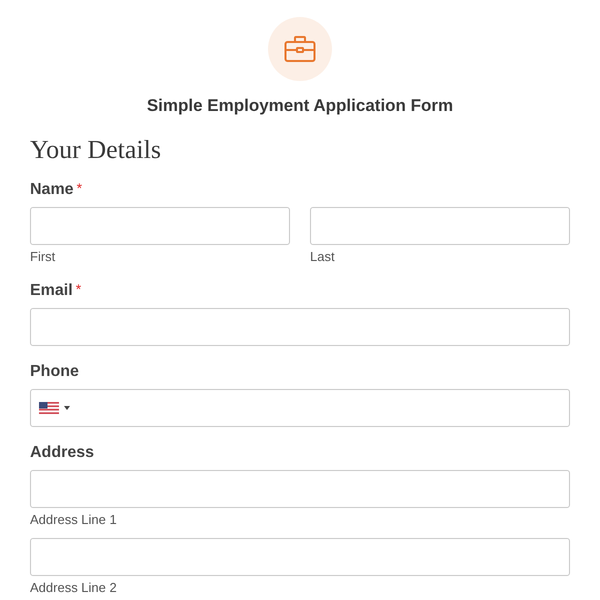 The width and height of the screenshot is (600, 600). Describe the element at coordinates (51, 291) in the screenshot. I see `field-label: Email` at that location.